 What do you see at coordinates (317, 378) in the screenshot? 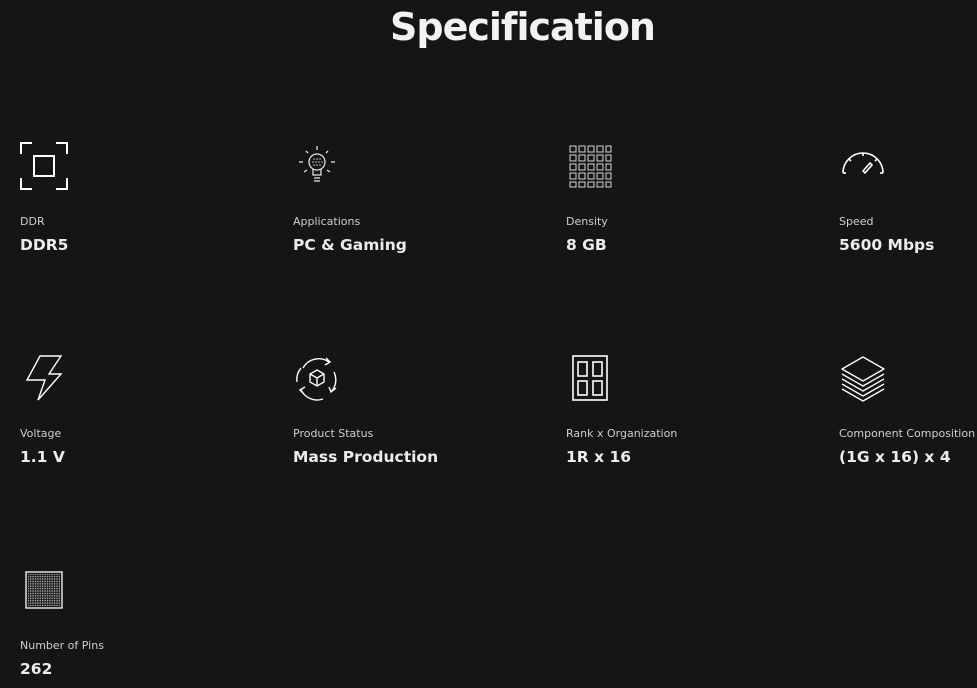
I see `production-cycle-icon` at bounding box center [317, 378].